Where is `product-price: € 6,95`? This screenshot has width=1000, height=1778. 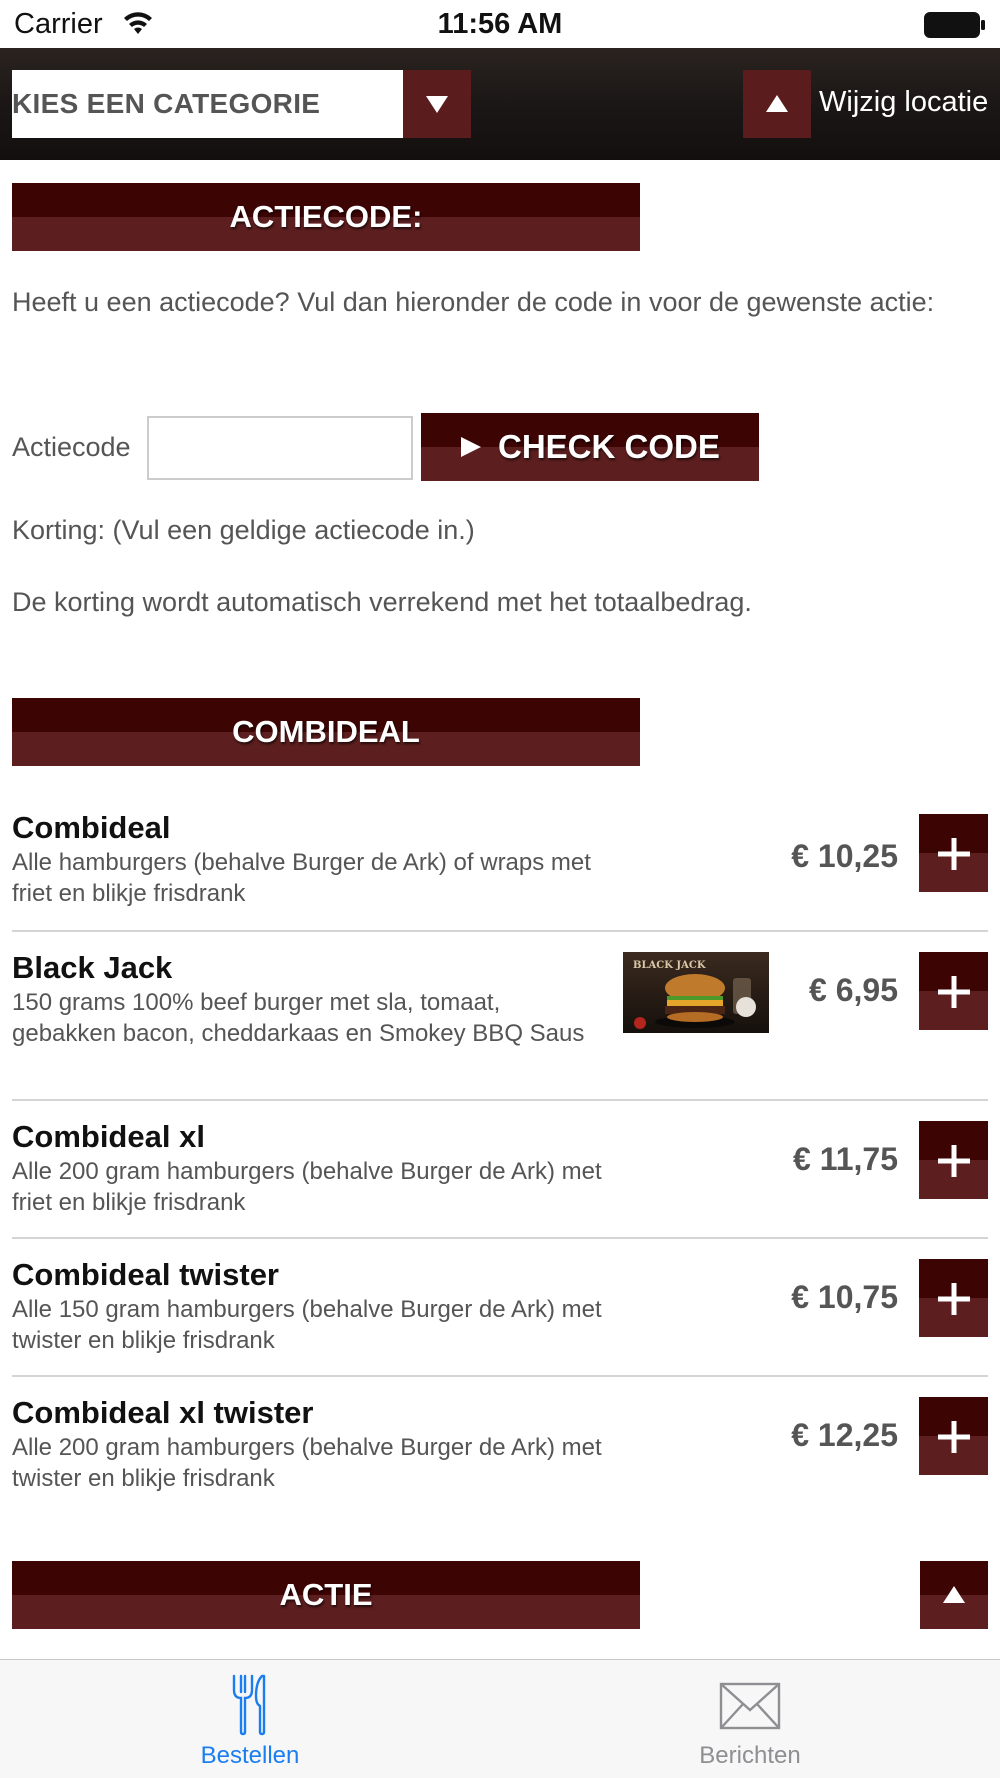
product-price: € 6,95 is located at coordinates (853, 990).